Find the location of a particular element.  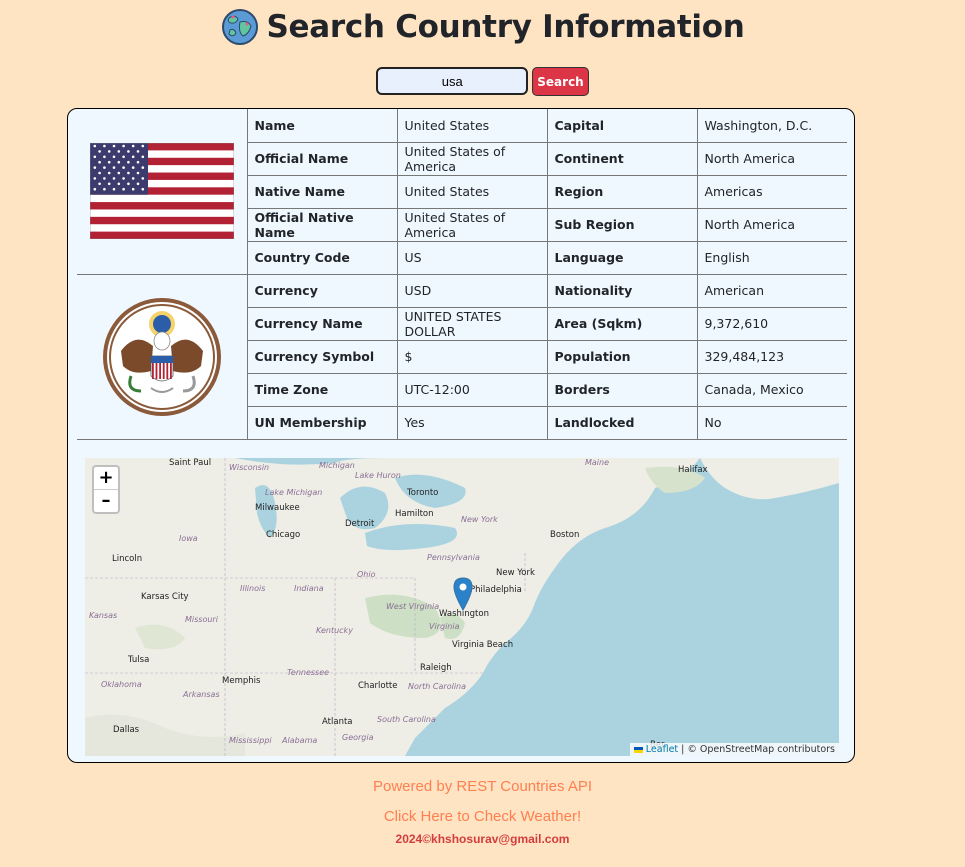

map-label: Atlanta is located at coordinates (337, 722).